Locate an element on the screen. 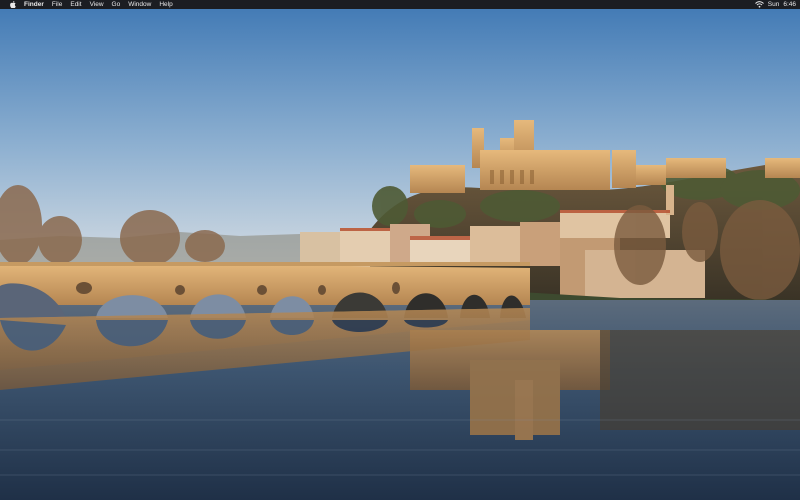  menu-bar-status: Sun 6:46 is located at coordinates (777, 4).